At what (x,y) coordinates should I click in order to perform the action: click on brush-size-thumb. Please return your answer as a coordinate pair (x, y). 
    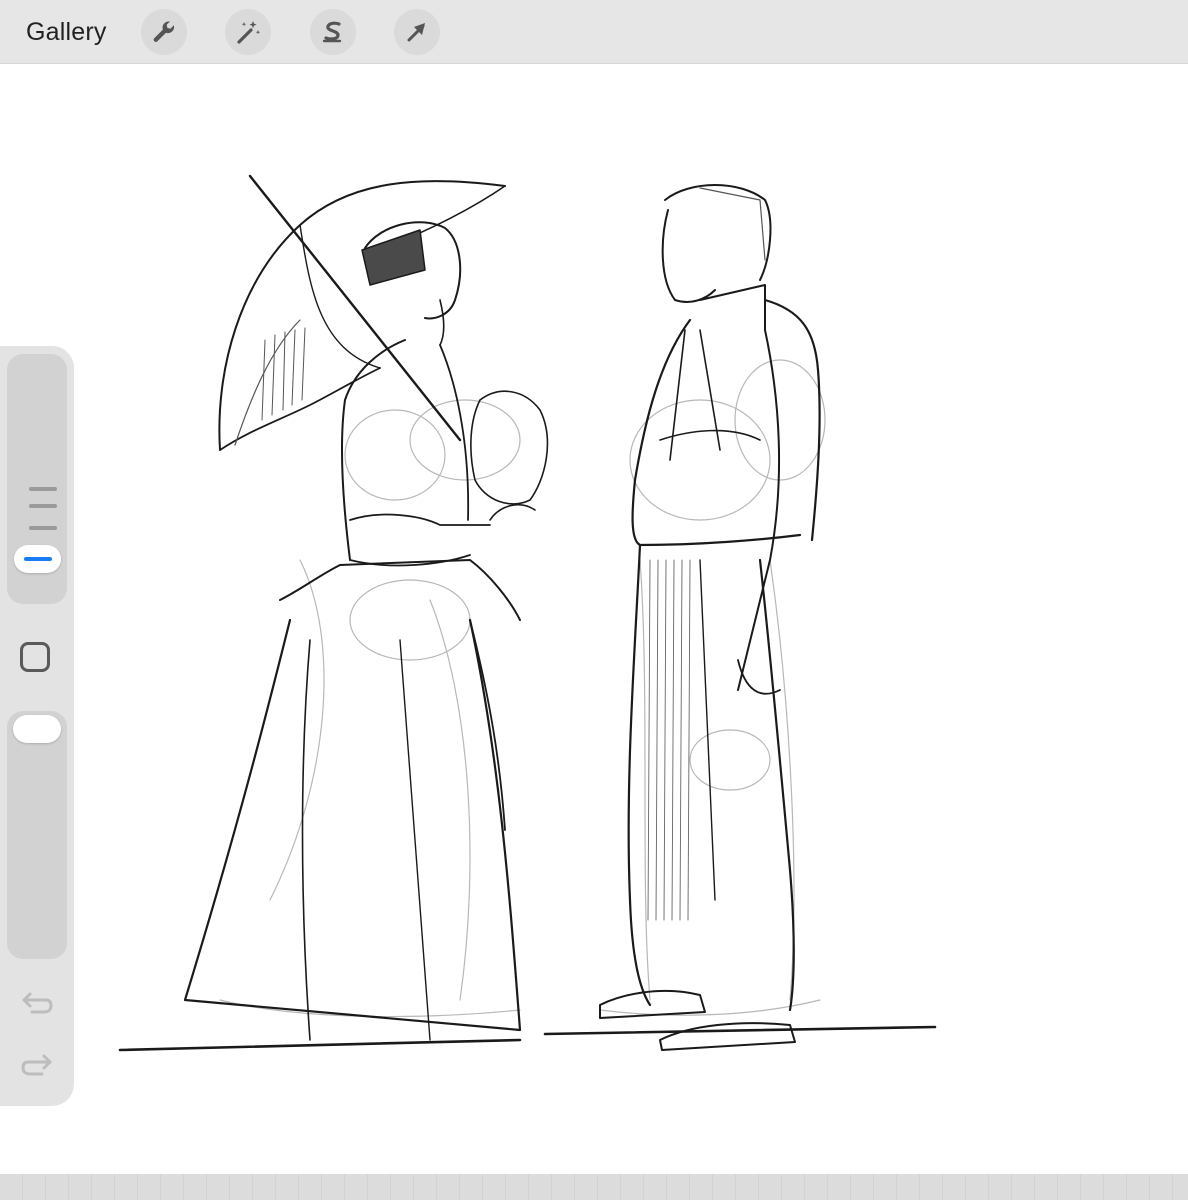
    Looking at the image, I should click on (37, 559).